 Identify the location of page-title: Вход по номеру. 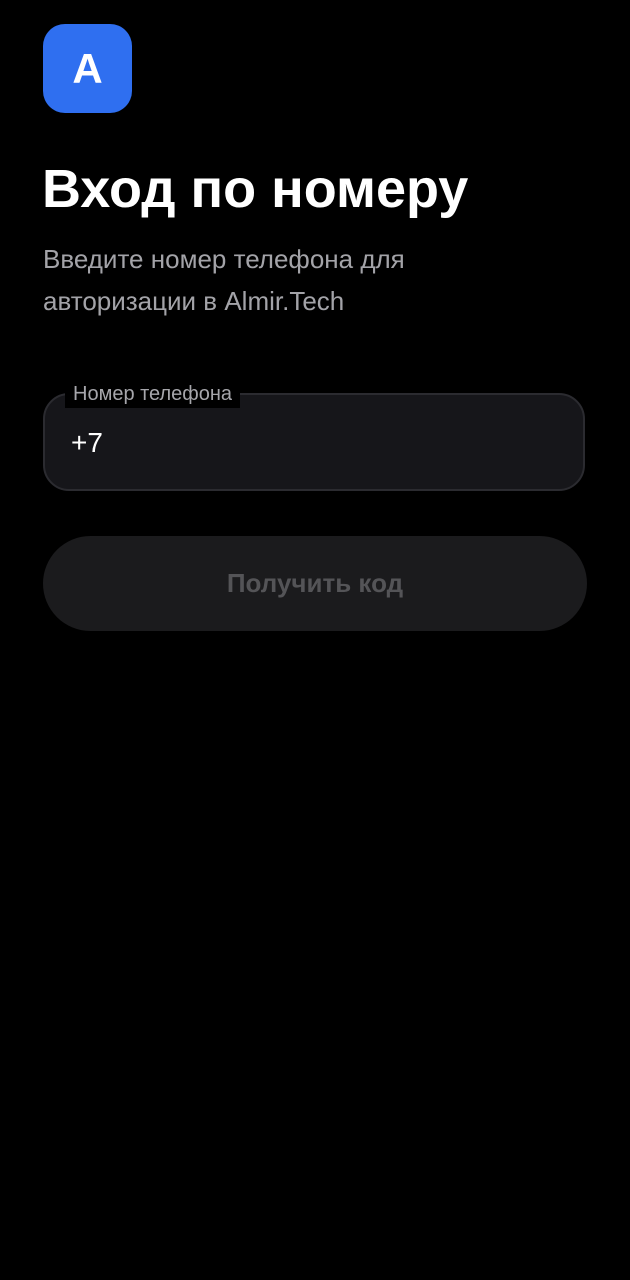
(255, 189).